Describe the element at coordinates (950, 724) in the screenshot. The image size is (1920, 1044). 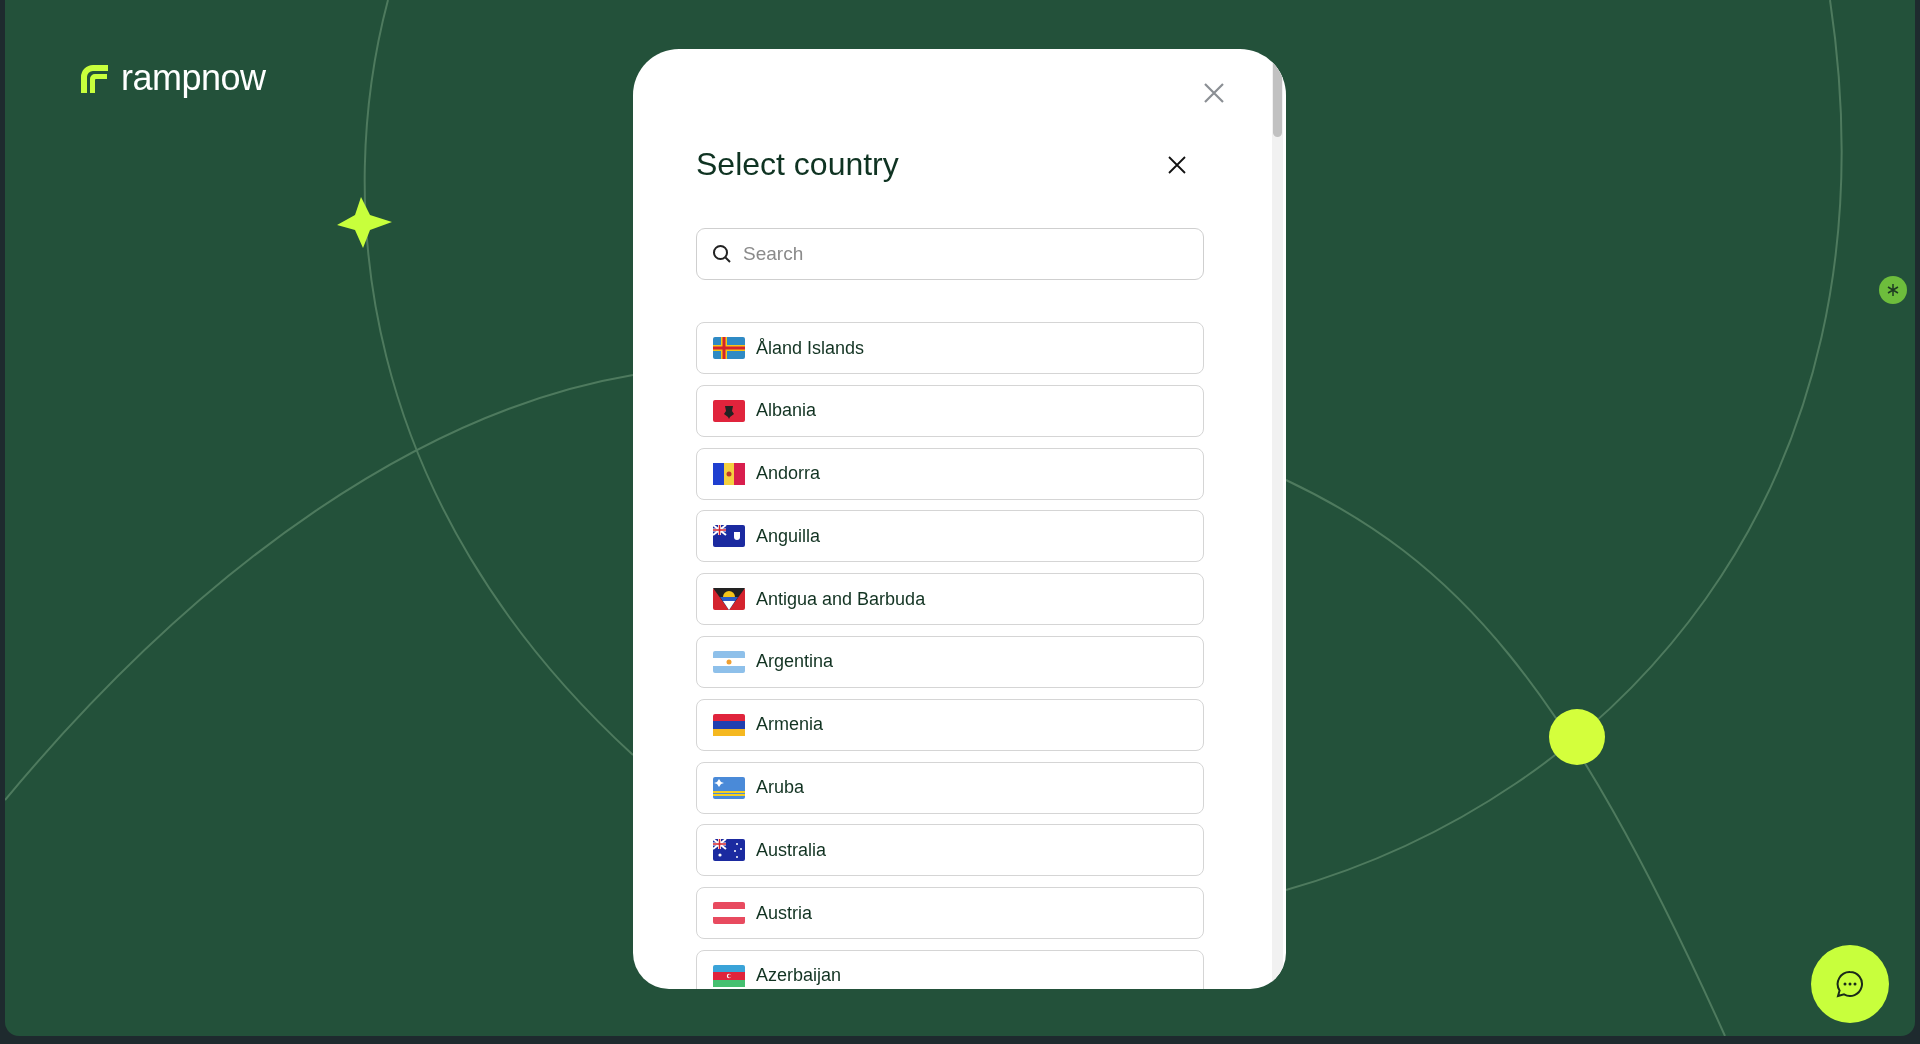
I see `country-option: Armenia` at that location.